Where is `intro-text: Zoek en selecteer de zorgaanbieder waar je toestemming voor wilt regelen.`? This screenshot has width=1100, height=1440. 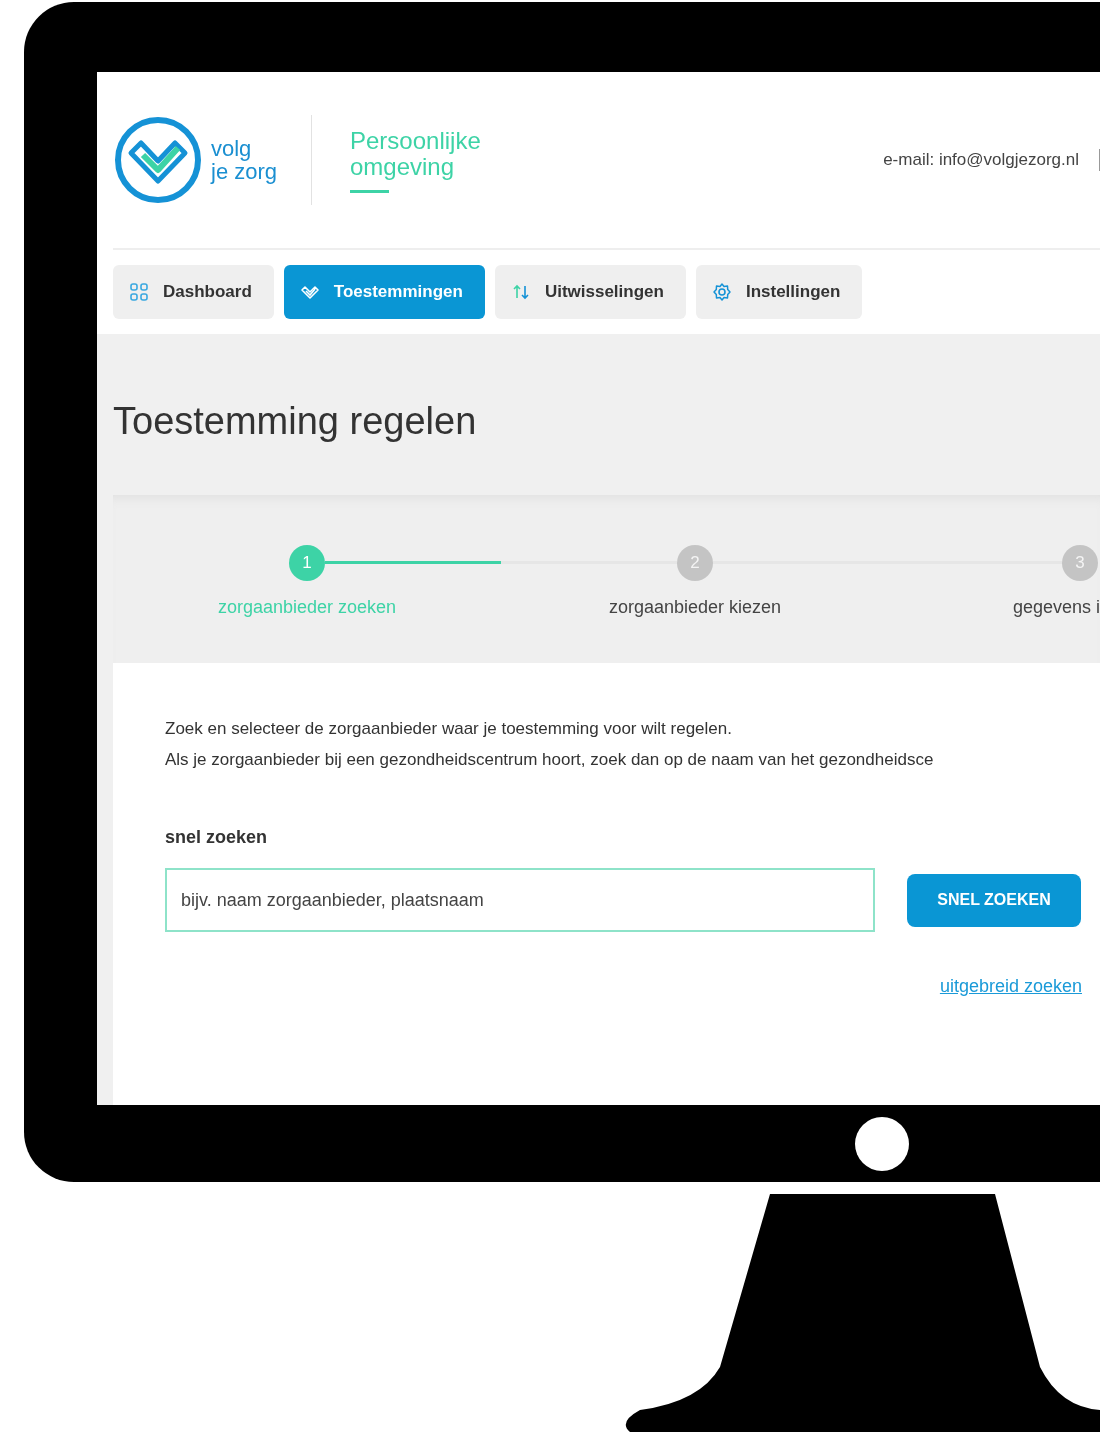
intro-text: Zoek en selecteer de zorgaanbieder waar je toestemming voor wilt regelen. is located at coordinates (449, 729).